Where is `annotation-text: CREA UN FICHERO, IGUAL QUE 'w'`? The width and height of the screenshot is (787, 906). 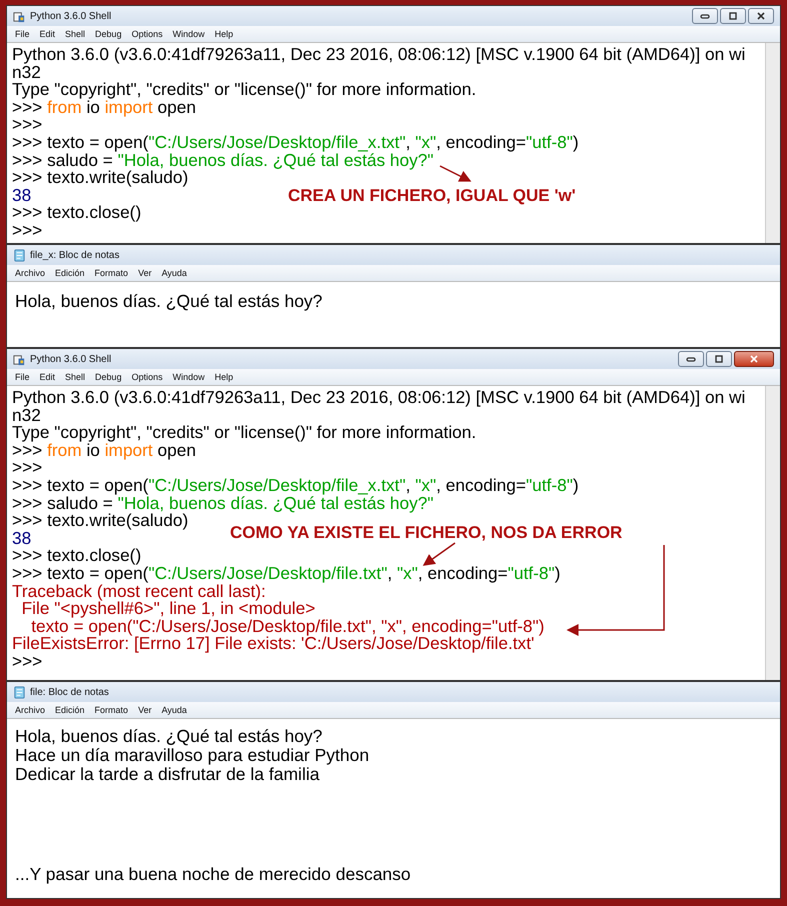
annotation-text: CREA UN FICHERO, IGUAL QUE 'w' is located at coordinates (432, 195).